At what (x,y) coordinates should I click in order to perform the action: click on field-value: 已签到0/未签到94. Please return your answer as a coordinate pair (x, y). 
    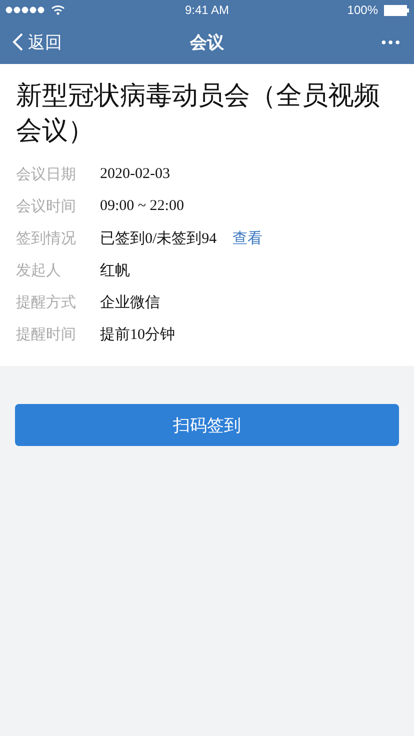
    Looking at the image, I should click on (158, 239).